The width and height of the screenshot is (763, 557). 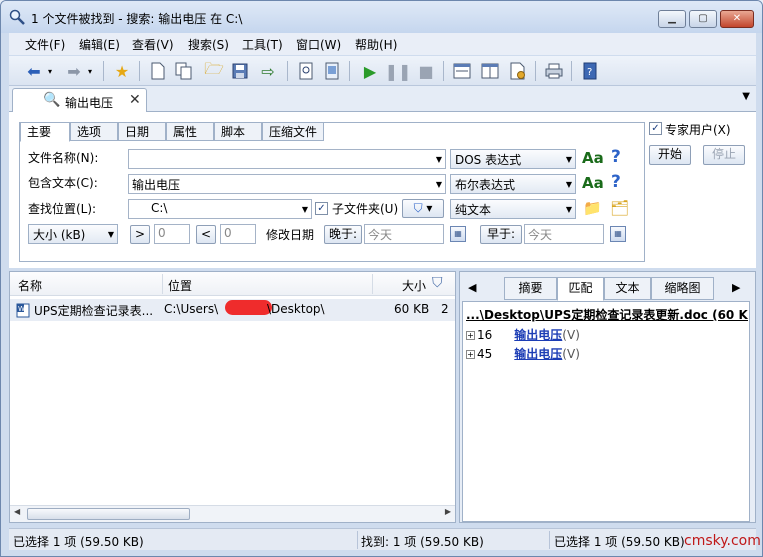 What do you see at coordinates (306, 71) in the screenshot?
I see `print-preview-icon` at bounding box center [306, 71].